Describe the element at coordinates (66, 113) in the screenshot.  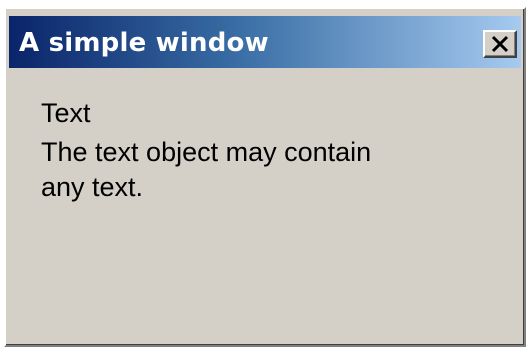
I see `text-heading: Text` at that location.